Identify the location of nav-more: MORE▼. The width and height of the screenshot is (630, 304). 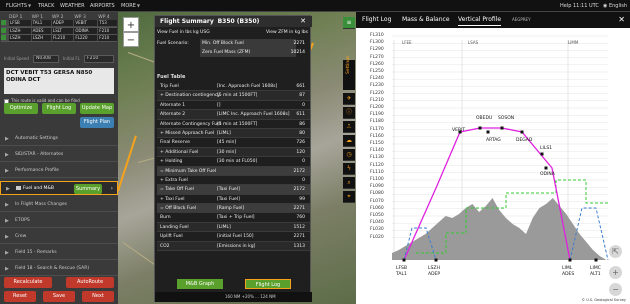
(130, 6).